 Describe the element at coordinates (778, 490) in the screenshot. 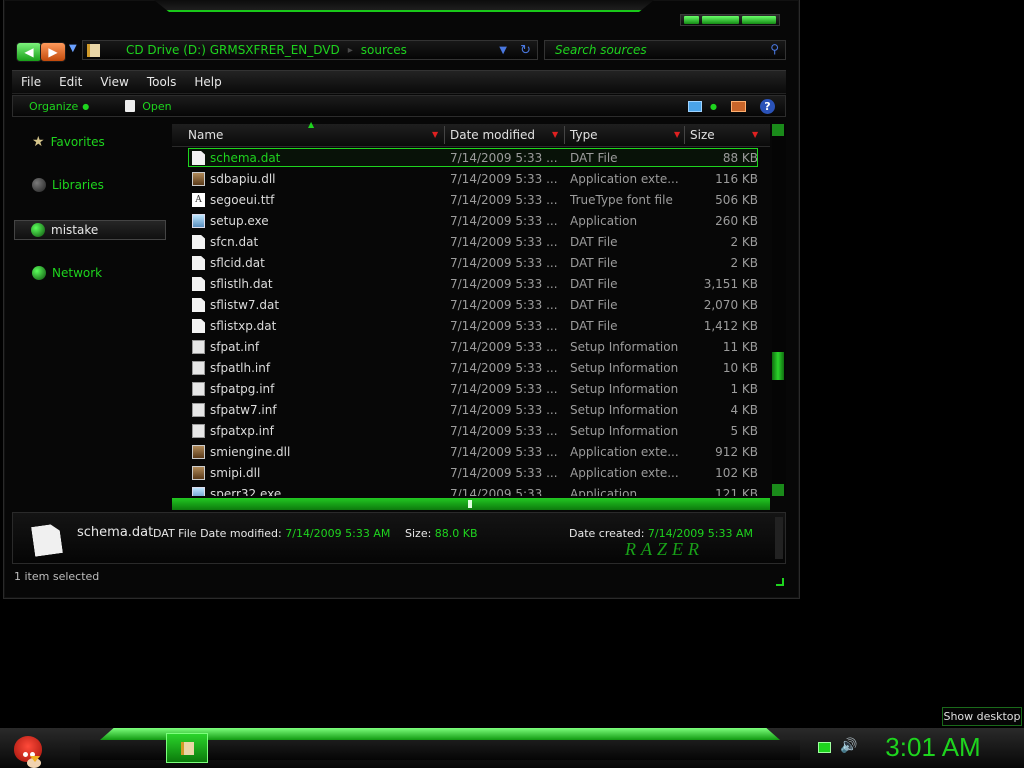

I see `scroll-down-button` at that location.